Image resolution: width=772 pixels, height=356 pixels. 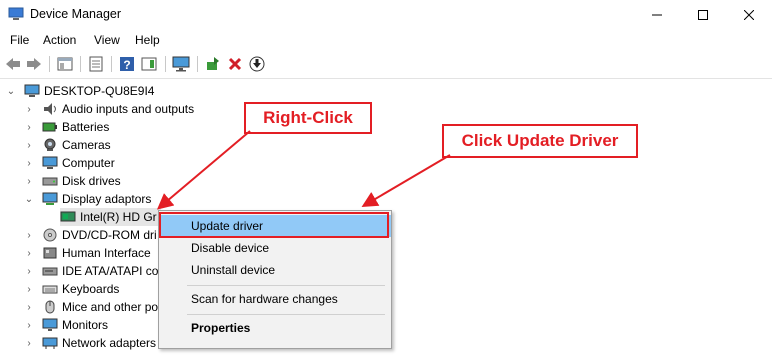 What do you see at coordinates (91, 181) in the screenshot?
I see `tree-item-label: Disk drives` at bounding box center [91, 181].